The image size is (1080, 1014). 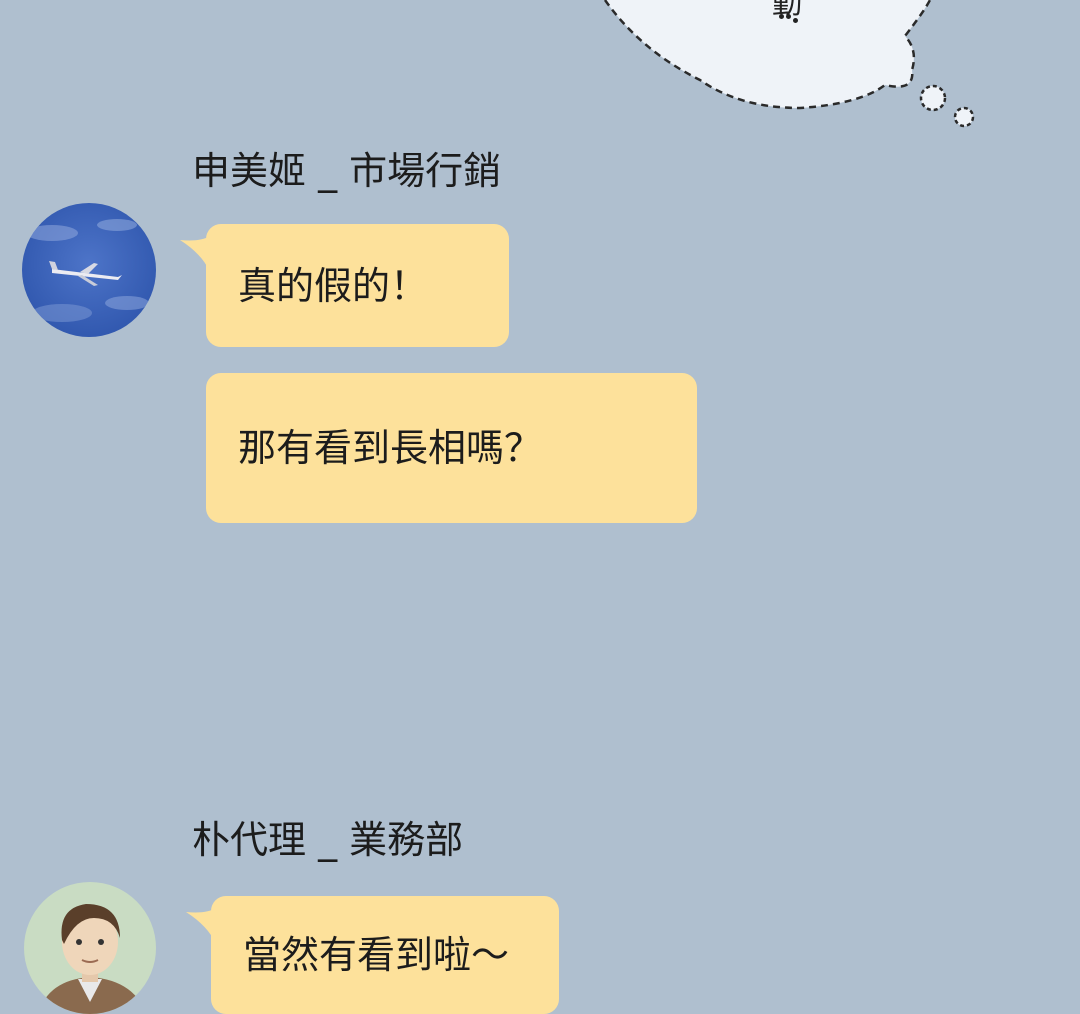 I want to click on message-bubble: 當然有看到啦～, so click(x=385, y=955).